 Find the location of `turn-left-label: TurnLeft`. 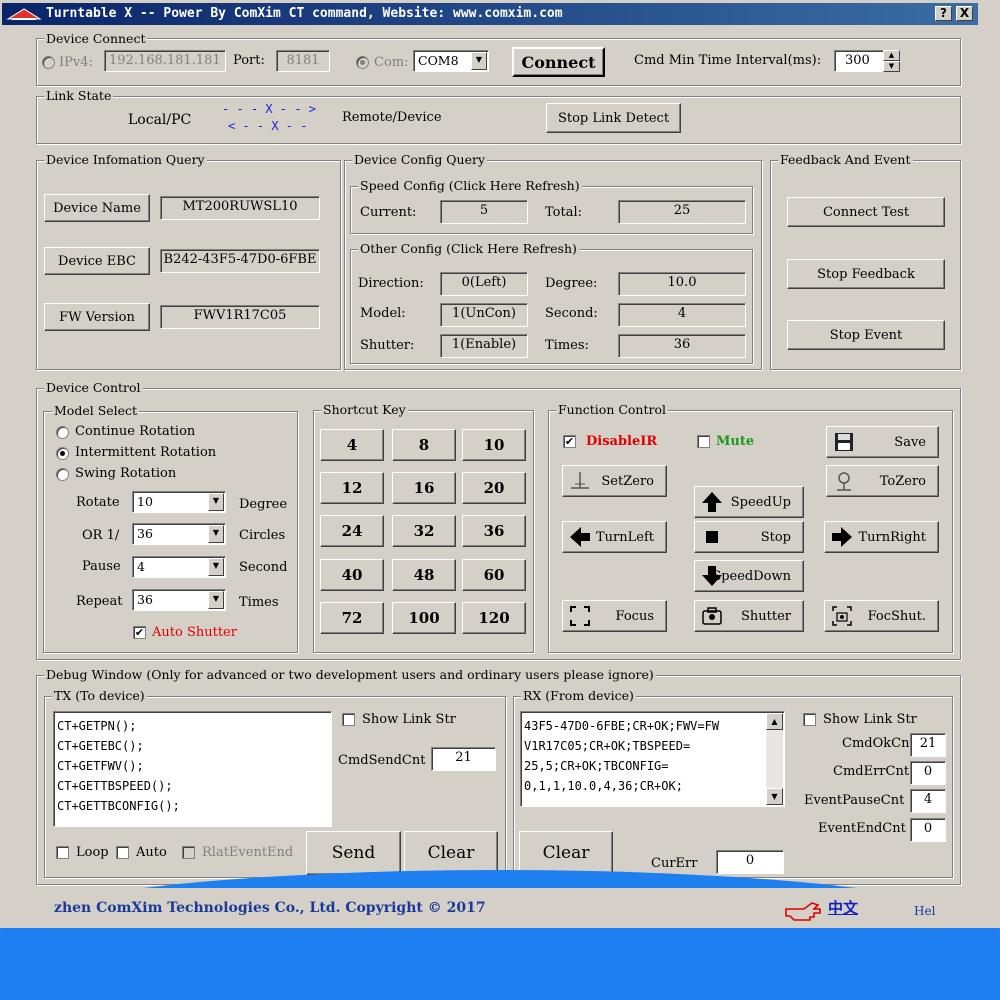

turn-left-label: TurnLeft is located at coordinates (625, 537).